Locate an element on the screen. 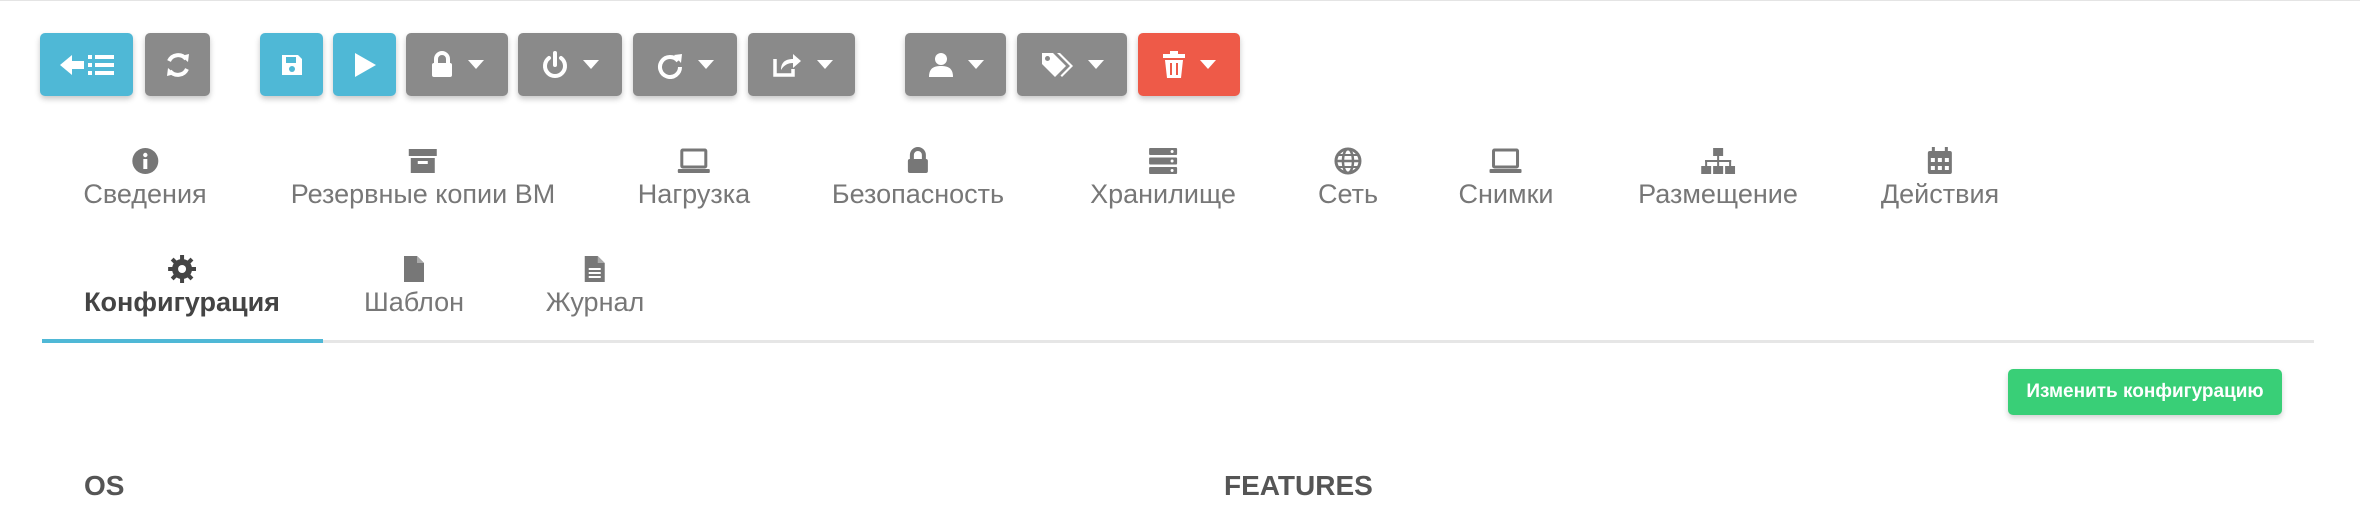 Image resolution: width=2360 pixels, height=518 pixels. refresh-button is located at coordinates (177, 64).